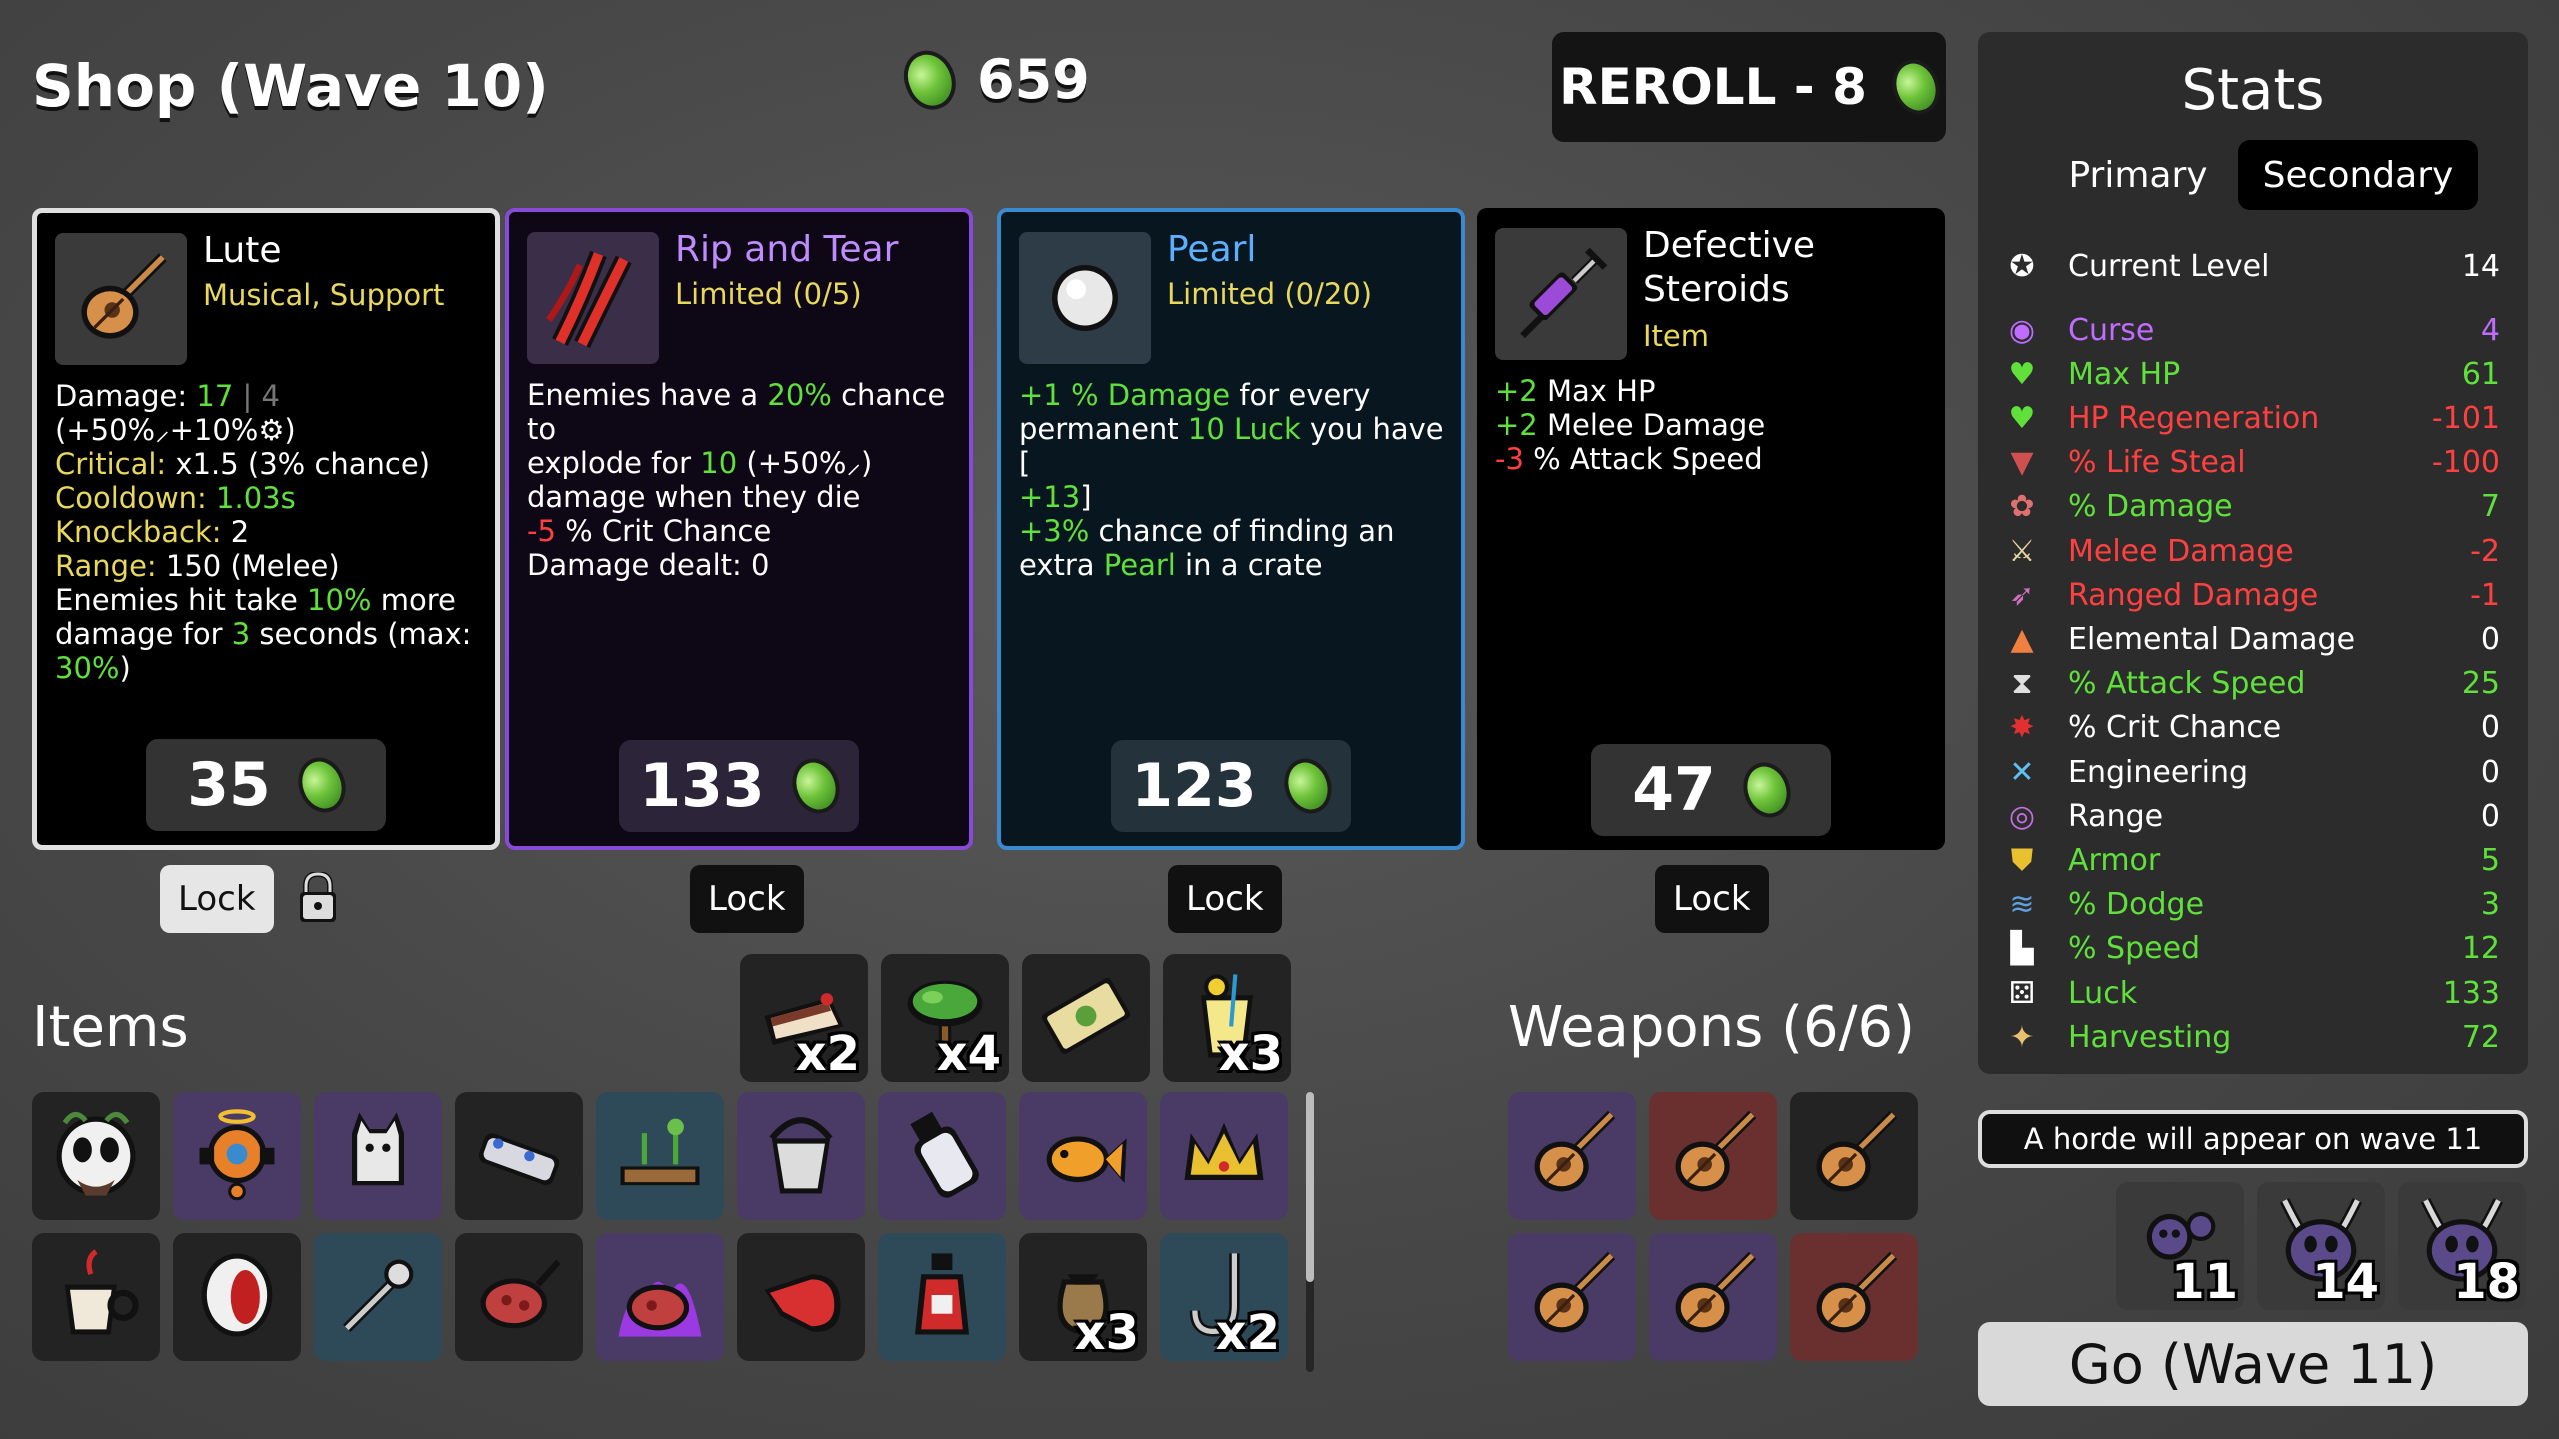 The width and height of the screenshot is (2559, 1439). Describe the element at coordinates (2252, 860) in the screenshot. I see `stat-row: ⛊ Armor 5` at that location.